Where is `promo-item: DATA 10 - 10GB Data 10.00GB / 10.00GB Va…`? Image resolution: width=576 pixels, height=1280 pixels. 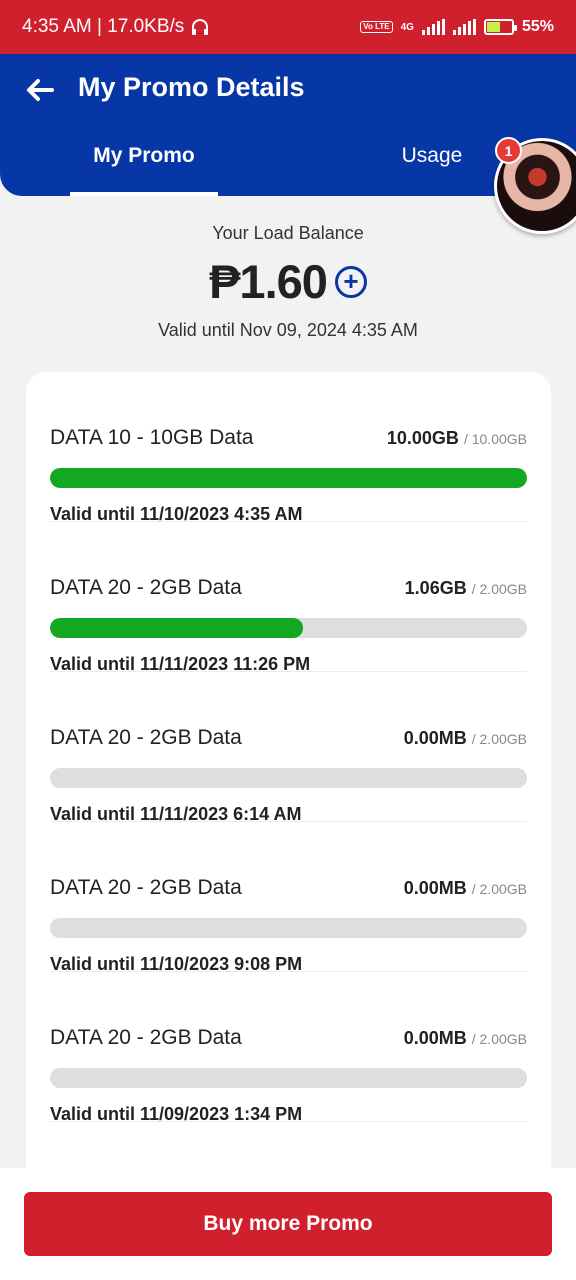 promo-item: DATA 10 - 10GB Data 10.00GB / 10.00GB Va… is located at coordinates (288, 448).